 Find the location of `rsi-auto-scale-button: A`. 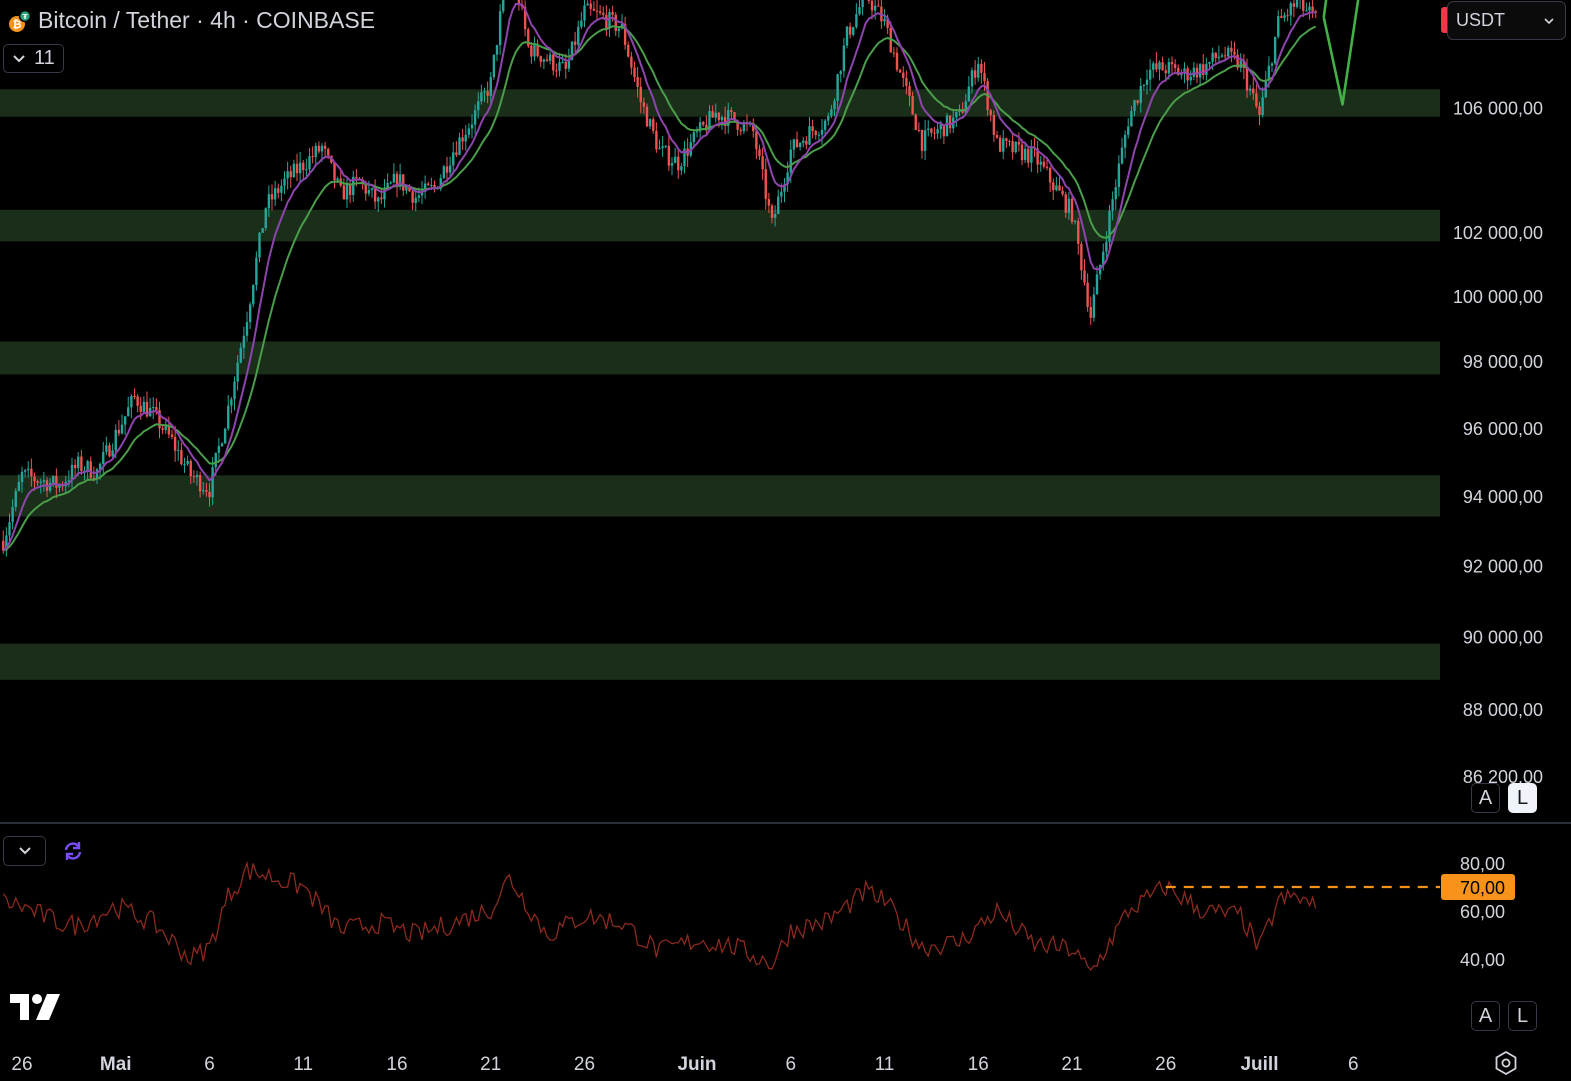

rsi-auto-scale-button: A is located at coordinates (1485, 1016).